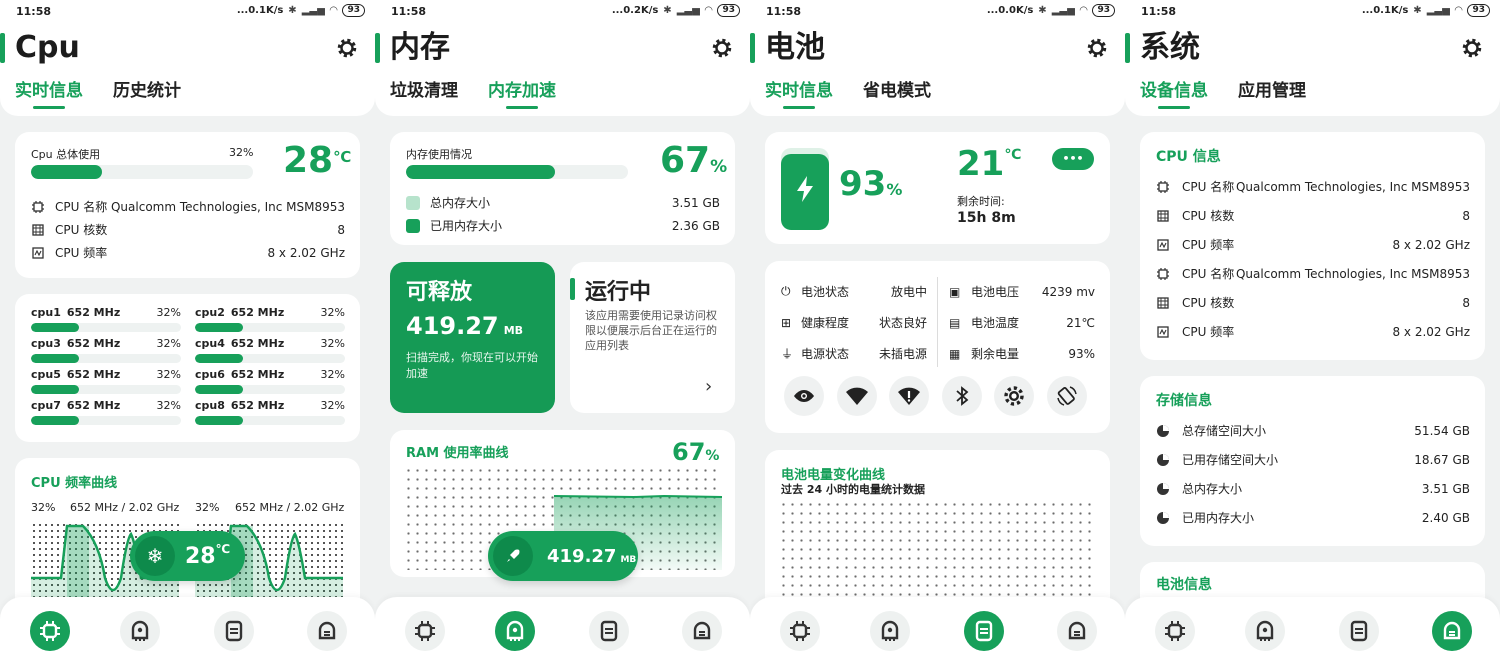  I want to click on info-label: 已用存储空间大小, so click(1230, 460).